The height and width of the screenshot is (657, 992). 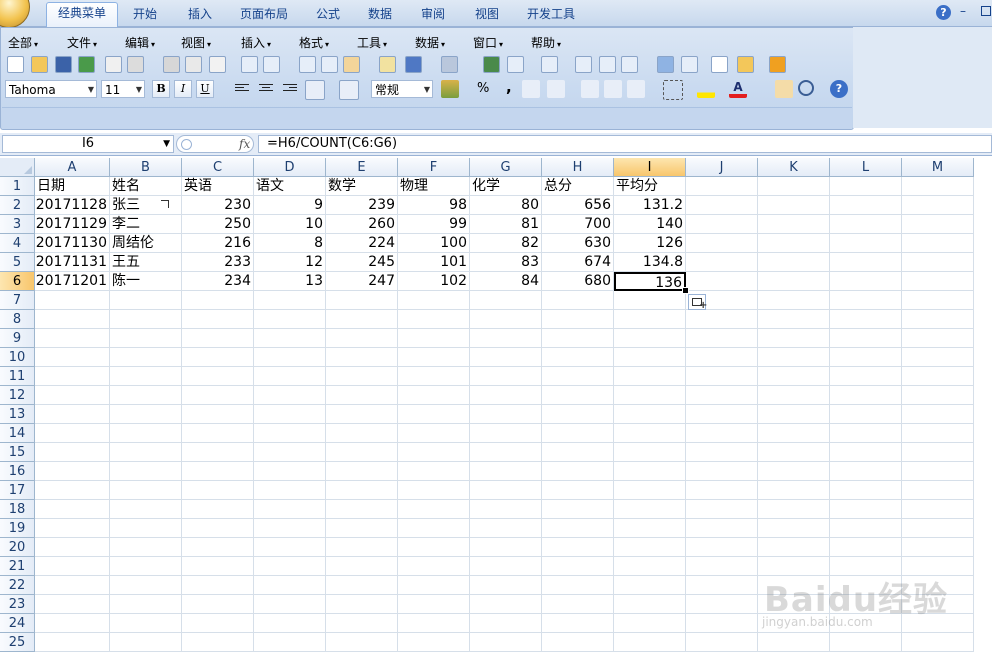 What do you see at coordinates (506, 585) in the screenshot?
I see `cell-g22` at bounding box center [506, 585].